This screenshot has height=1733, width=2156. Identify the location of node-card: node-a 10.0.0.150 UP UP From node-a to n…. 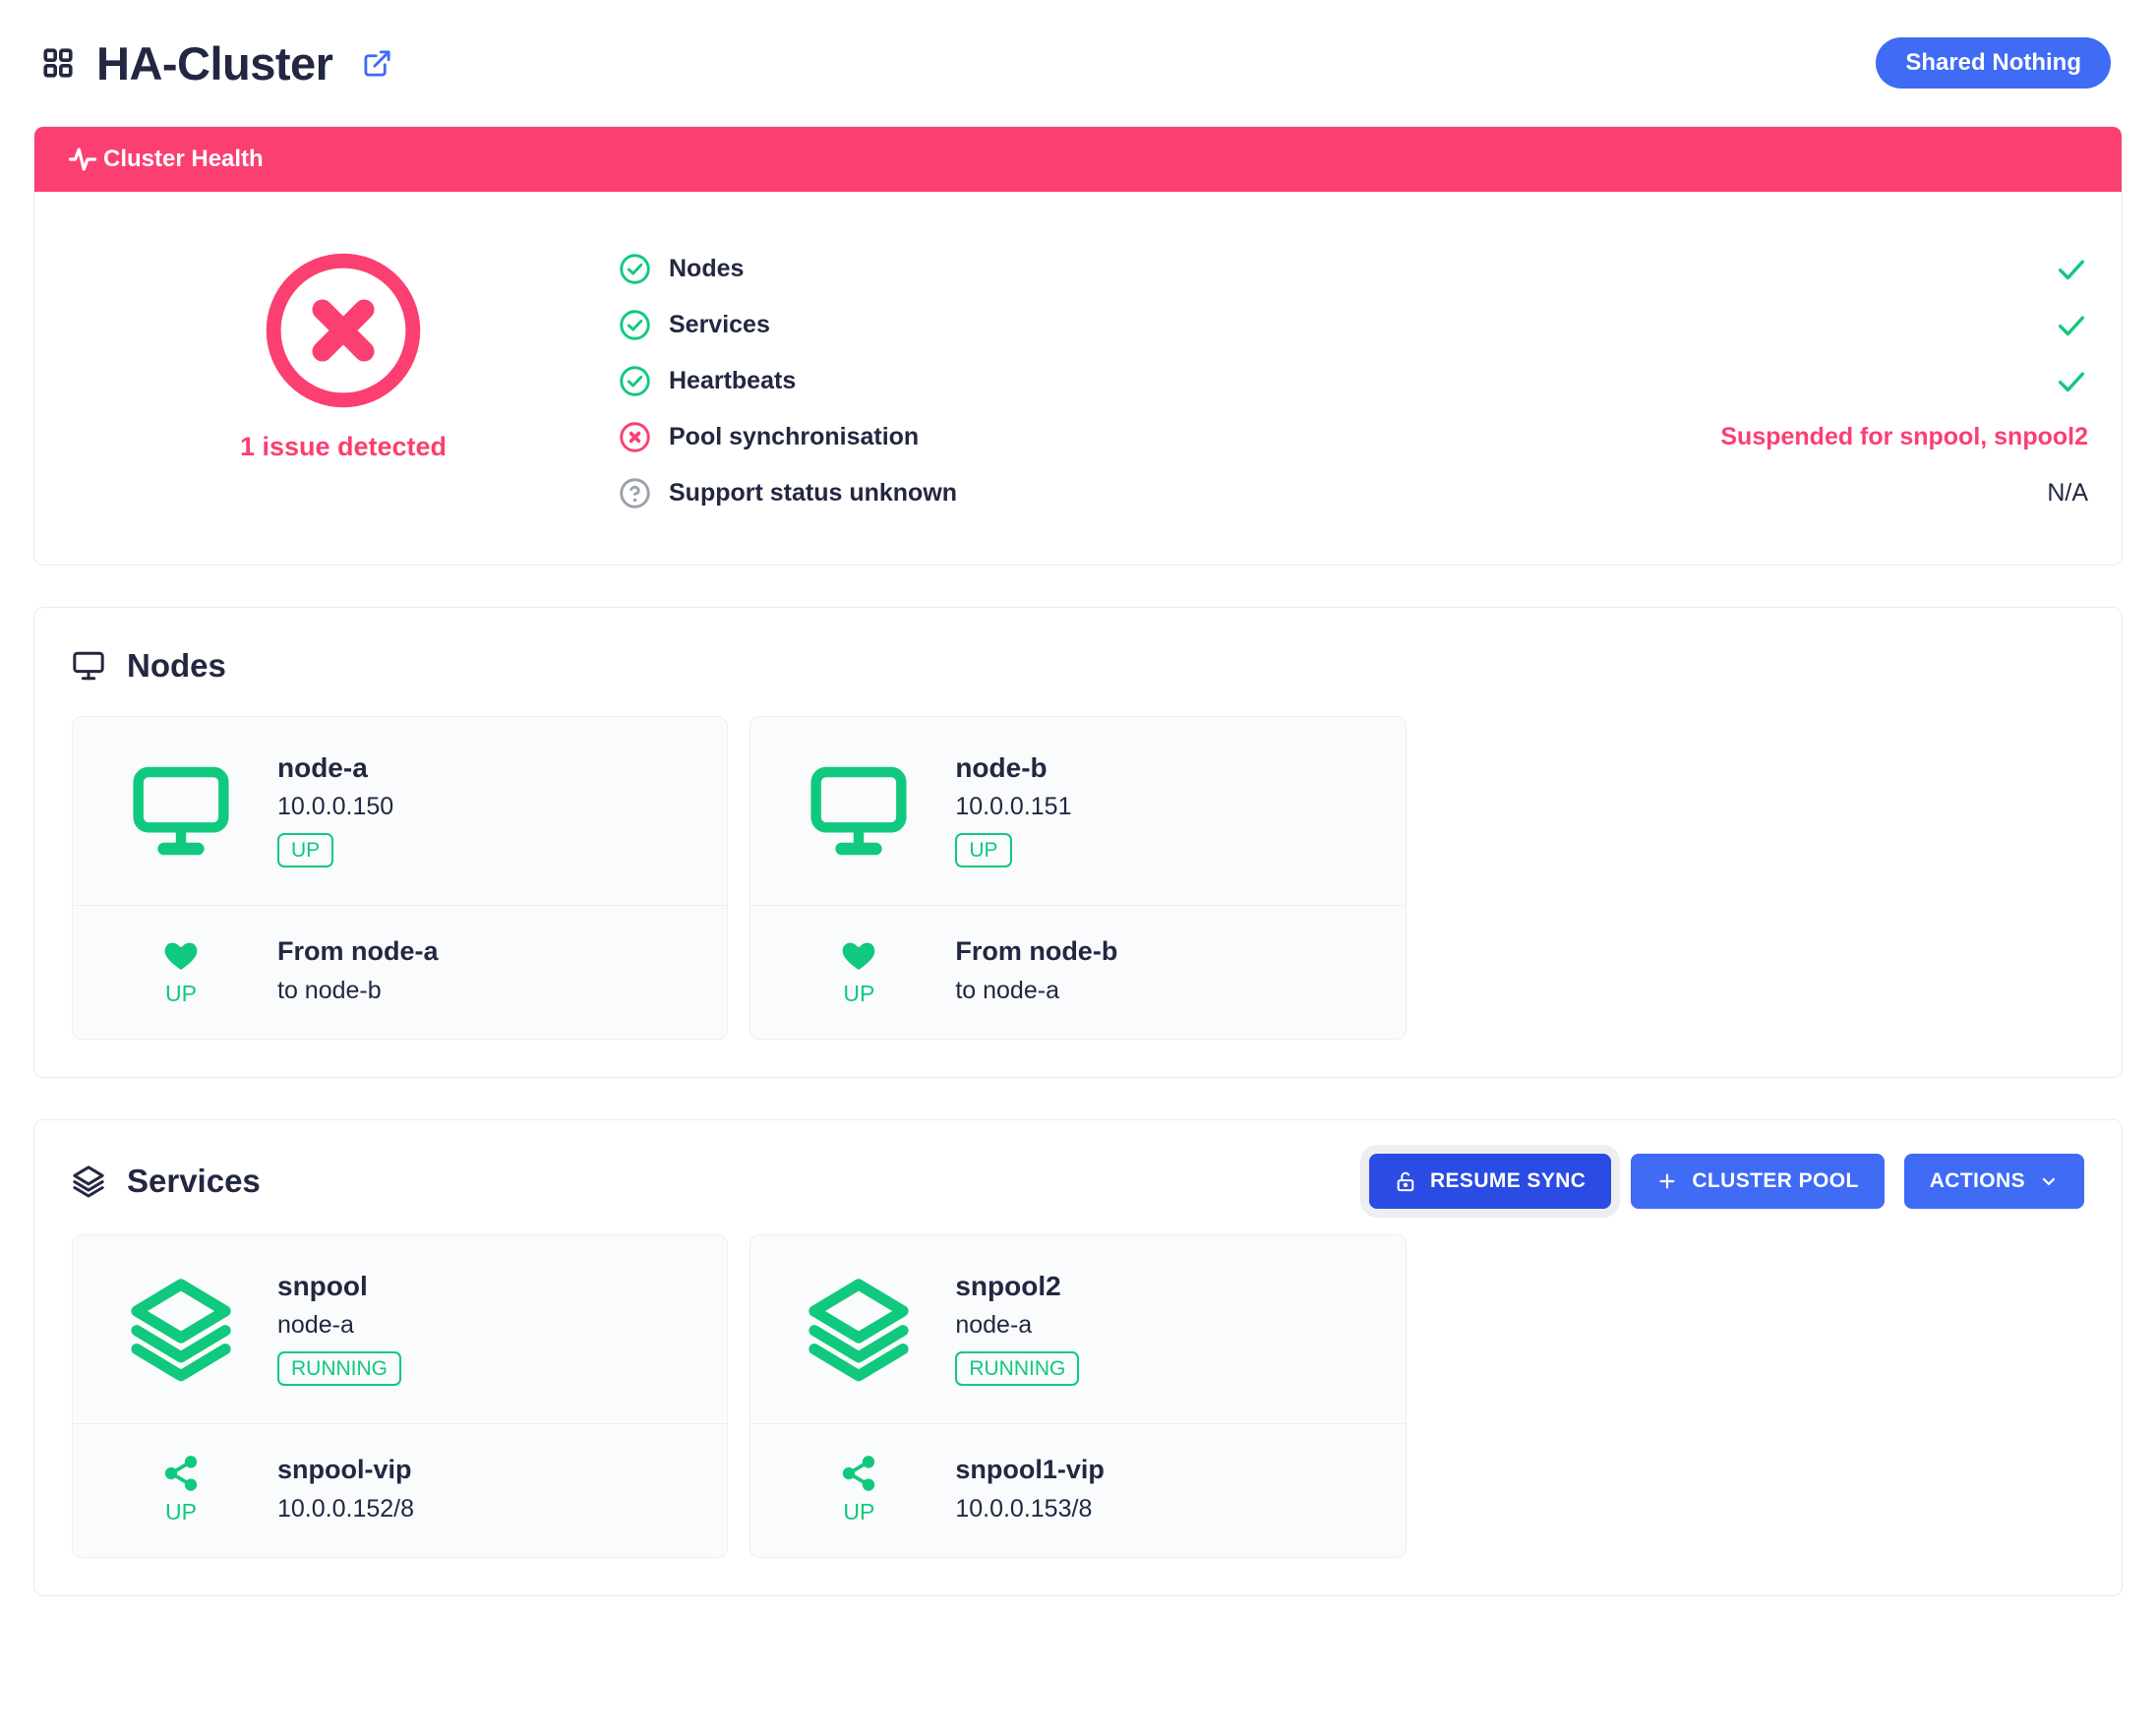
(400, 878).